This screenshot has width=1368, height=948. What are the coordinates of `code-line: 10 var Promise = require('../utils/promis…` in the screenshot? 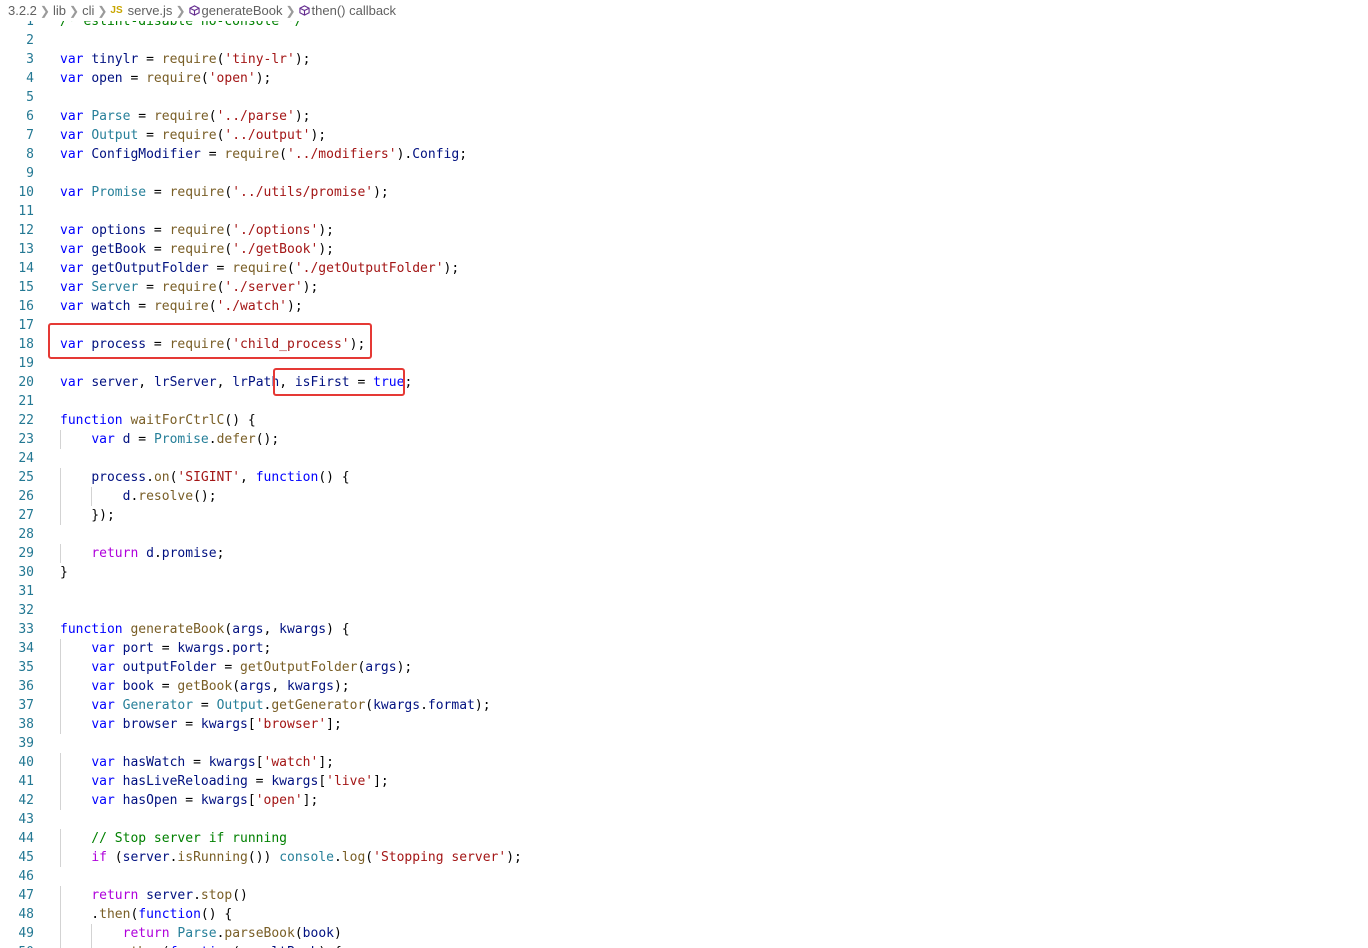 It's located at (684, 192).